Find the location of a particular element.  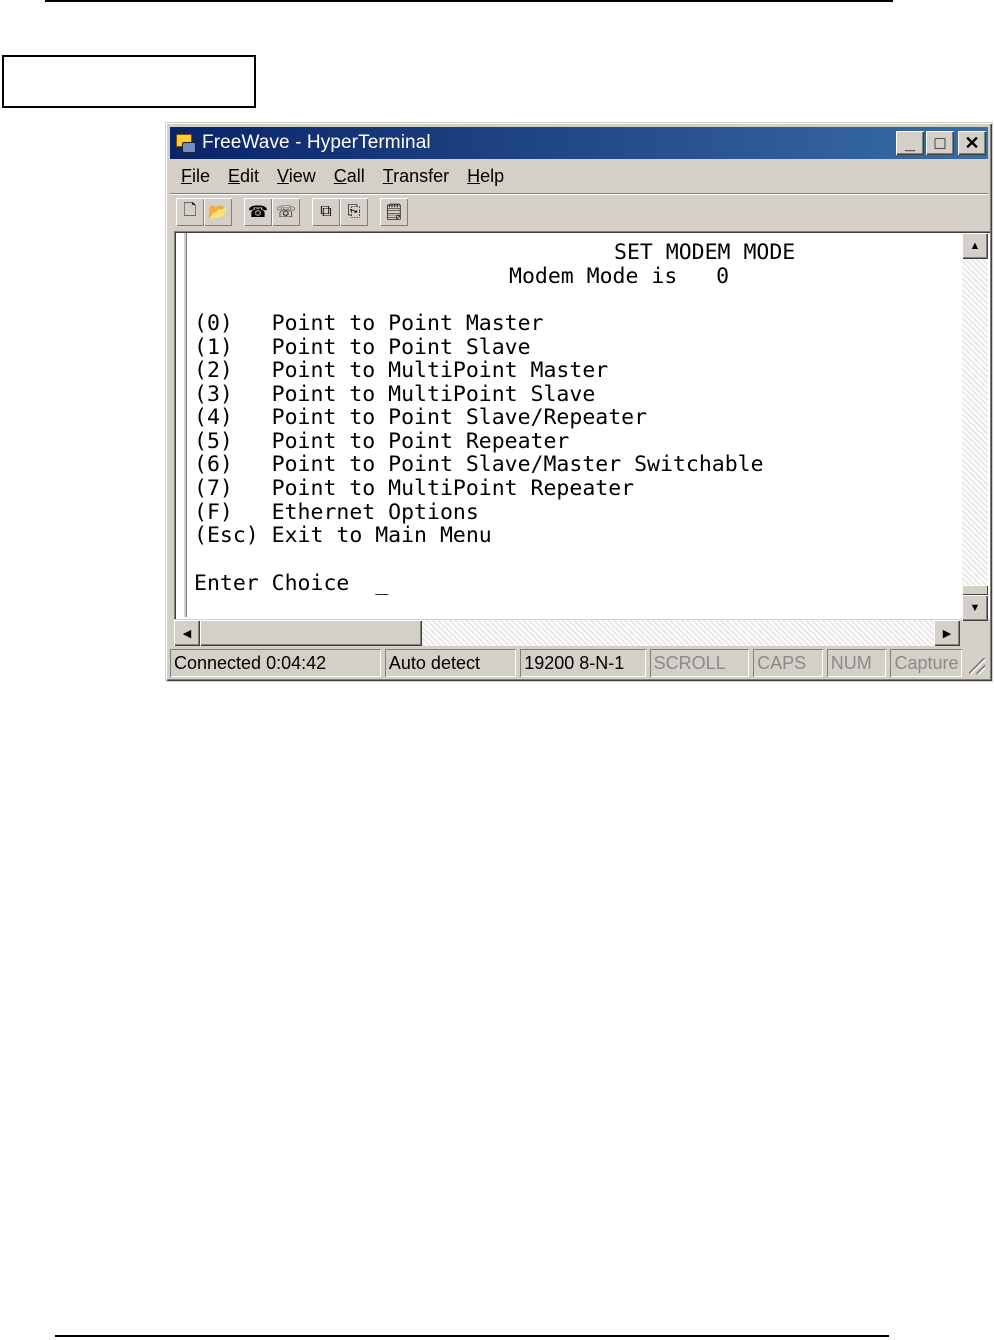

top-rule is located at coordinates (469, 1).